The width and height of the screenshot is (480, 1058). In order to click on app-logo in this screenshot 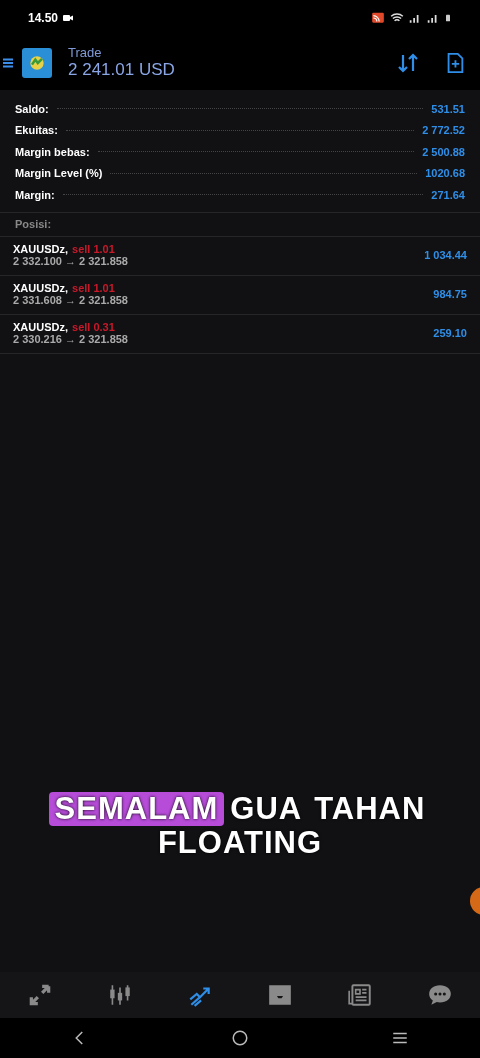, I will do `click(37, 63)`.